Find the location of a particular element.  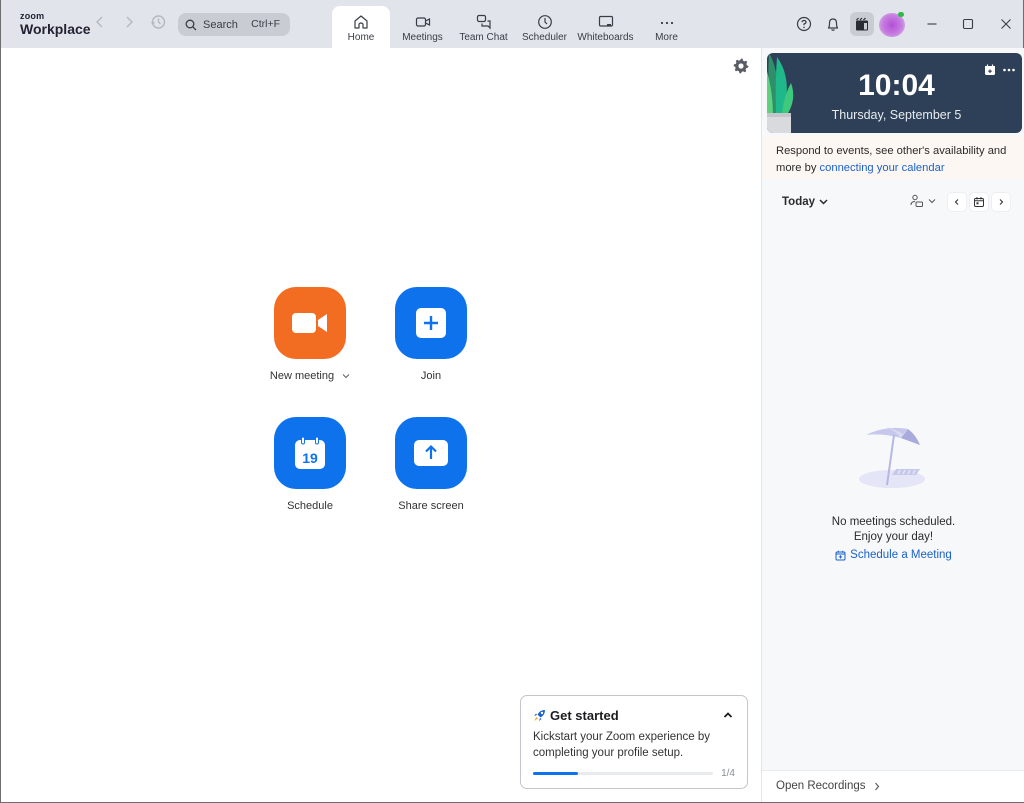

tab-scheduler: Scheduler is located at coordinates (544, 27).